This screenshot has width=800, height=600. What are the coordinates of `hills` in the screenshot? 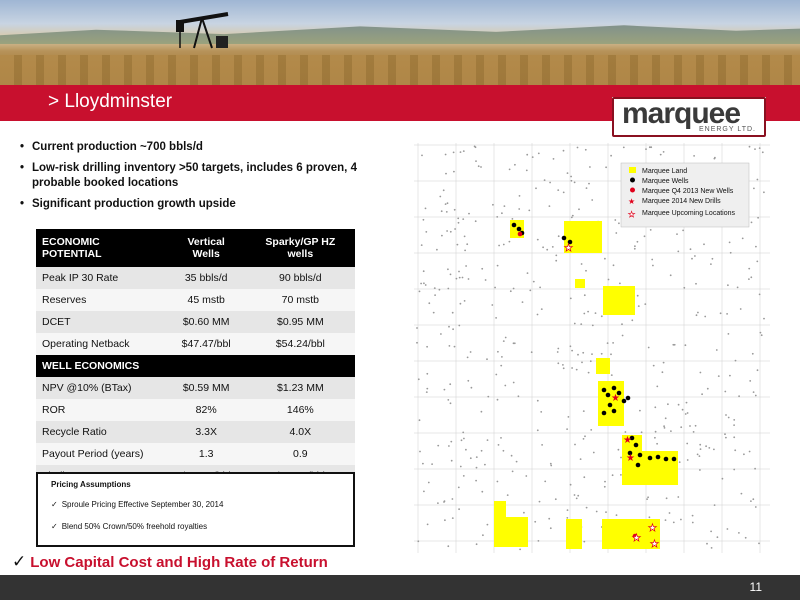 It's located at (400, 34).